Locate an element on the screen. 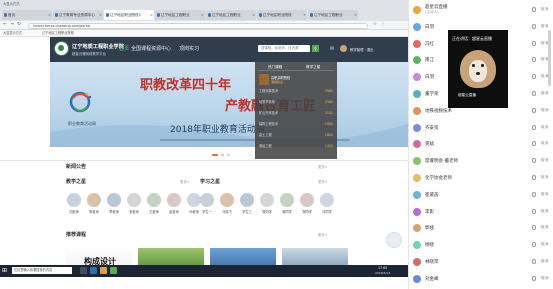 This screenshot has height=289, width=553. clock-time: 17:00 is located at coordinates (382, 268).